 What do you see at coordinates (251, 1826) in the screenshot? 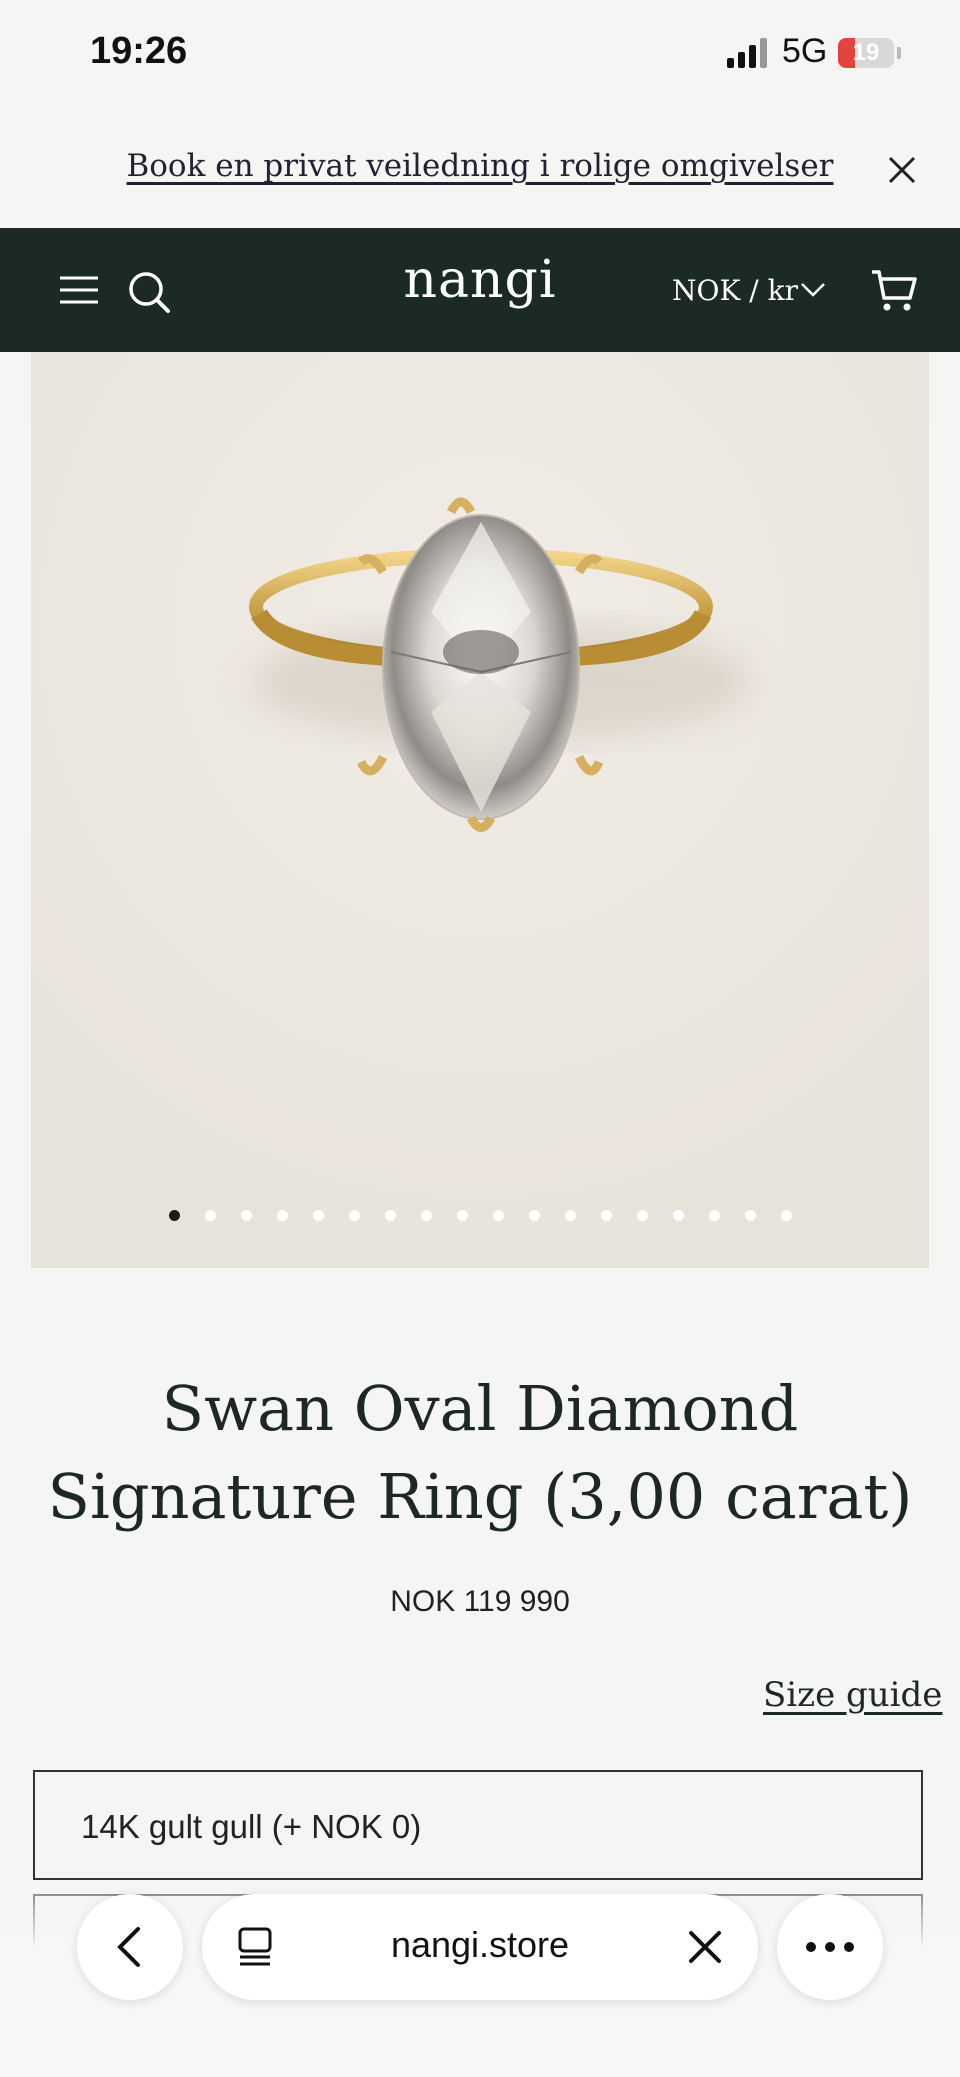
I see `metal-option-label: 14K gult gull (+ NOK 0)` at bounding box center [251, 1826].